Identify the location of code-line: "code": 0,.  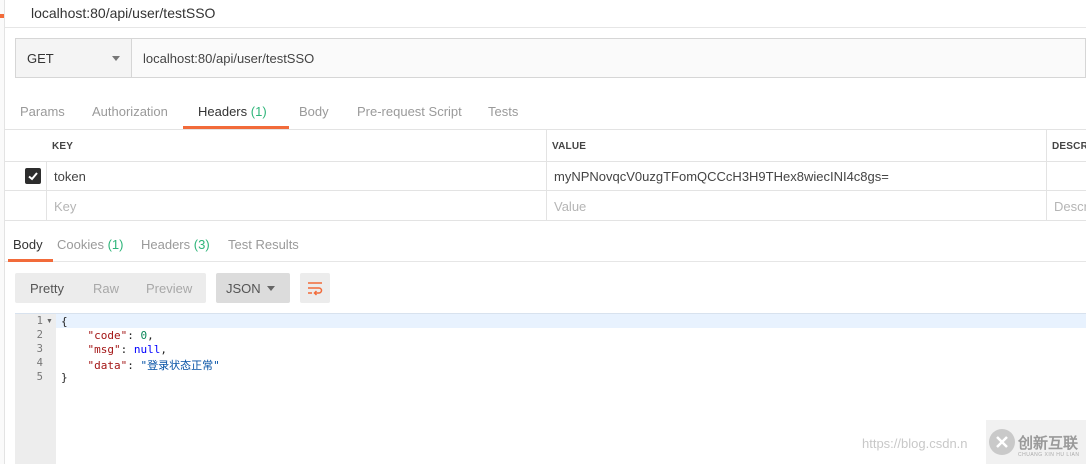
(120, 335).